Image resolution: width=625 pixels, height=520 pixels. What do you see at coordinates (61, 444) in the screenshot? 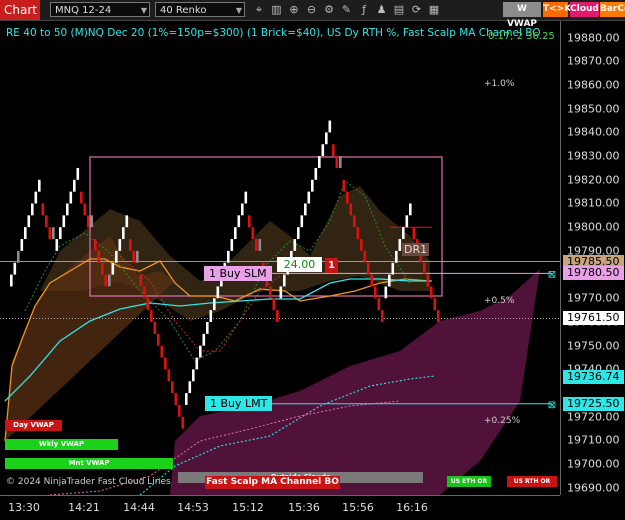
I see `wkly-vwap-box: Wkly VWAP` at bounding box center [61, 444].